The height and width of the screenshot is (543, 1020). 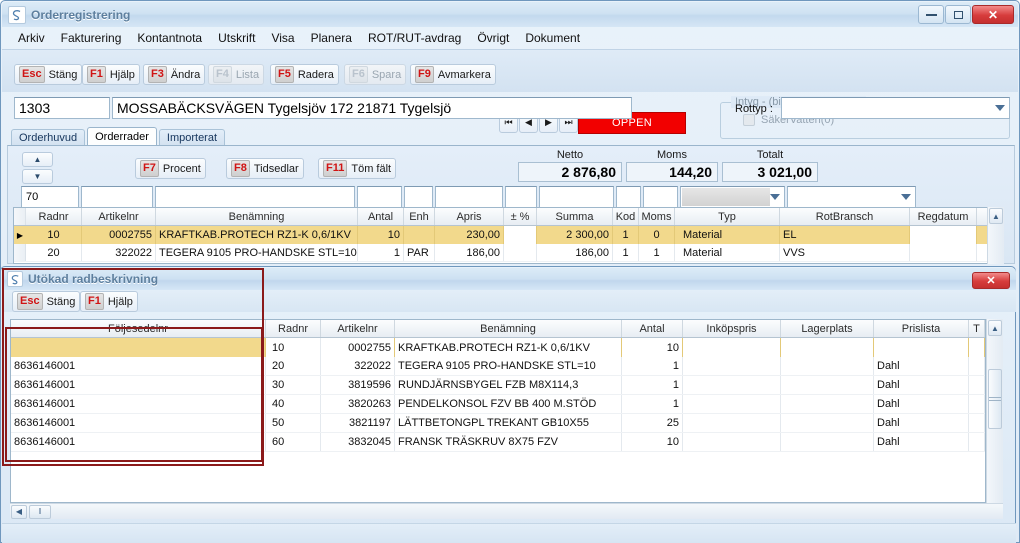 I want to click on filter-moms-input, so click(x=660, y=197).